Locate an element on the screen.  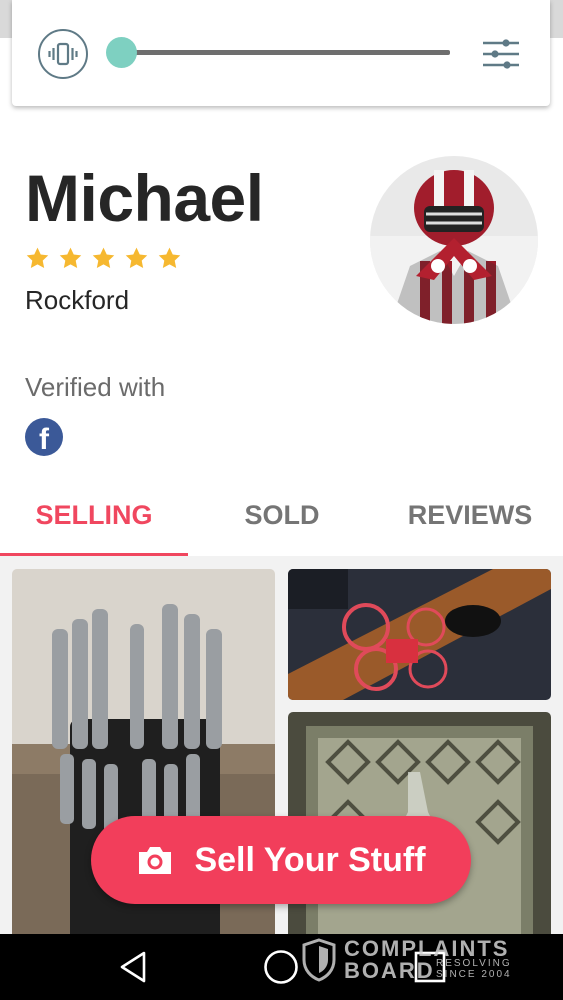
vibrate-toggle-button is located at coordinates (63, 54).